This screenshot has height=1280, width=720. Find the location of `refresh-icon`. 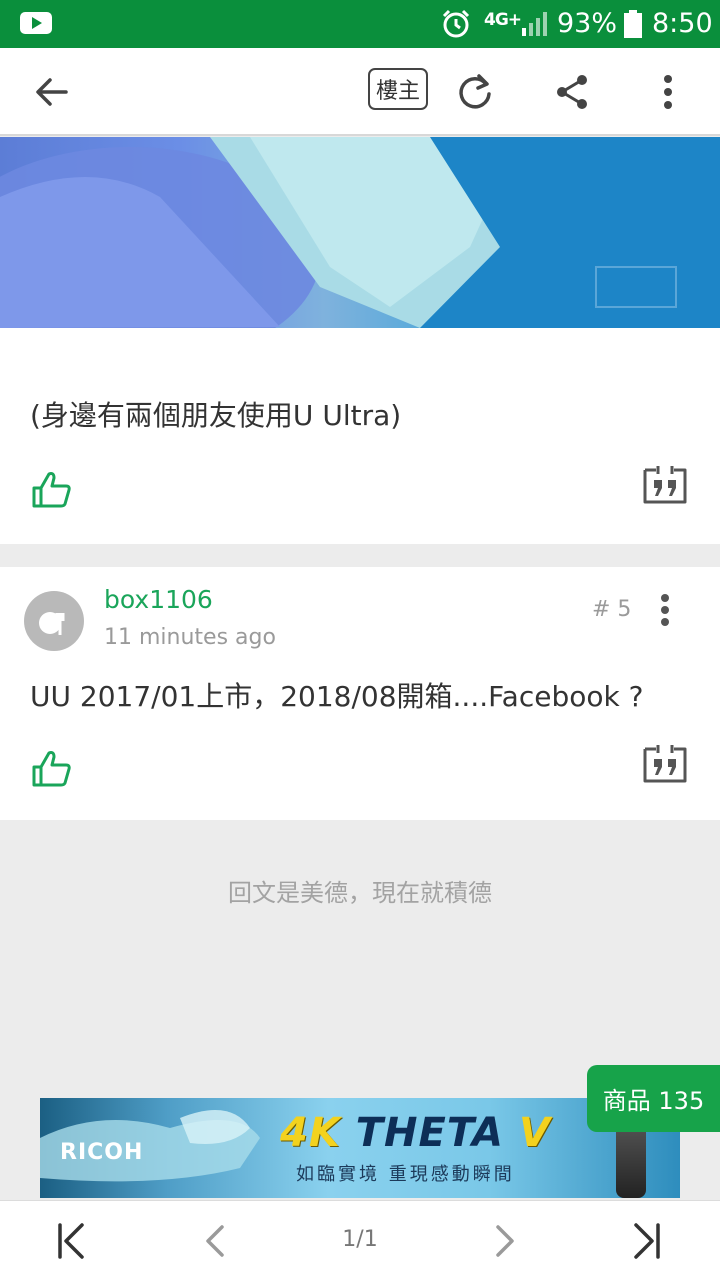

refresh-icon is located at coordinates (475, 91).